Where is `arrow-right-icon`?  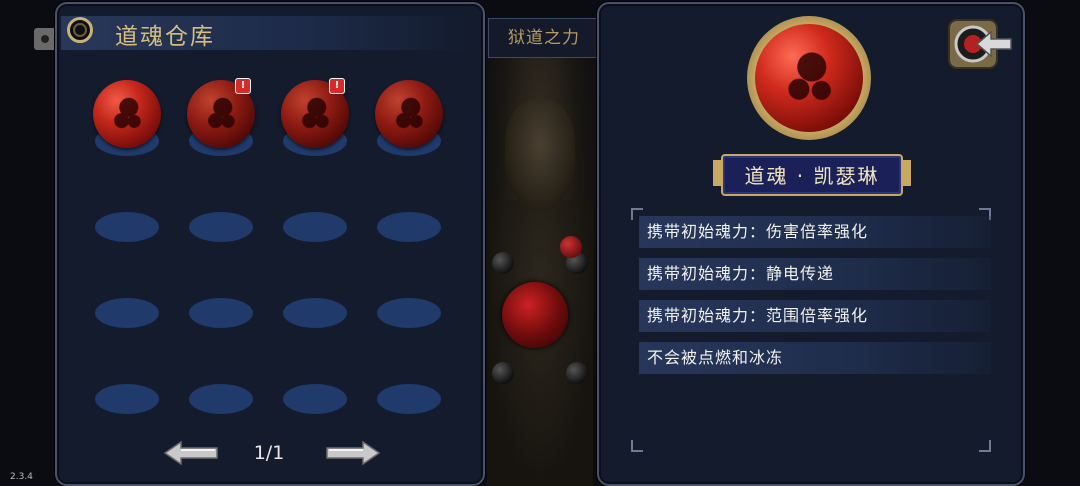 arrow-right-icon is located at coordinates (353, 453).